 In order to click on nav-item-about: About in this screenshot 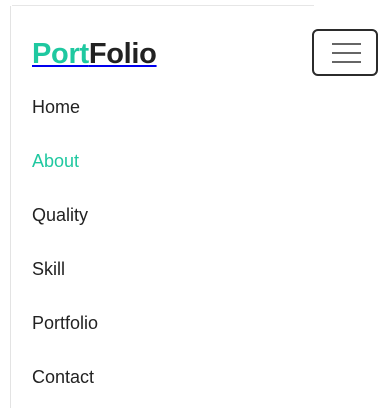, I will do `click(65, 161)`.